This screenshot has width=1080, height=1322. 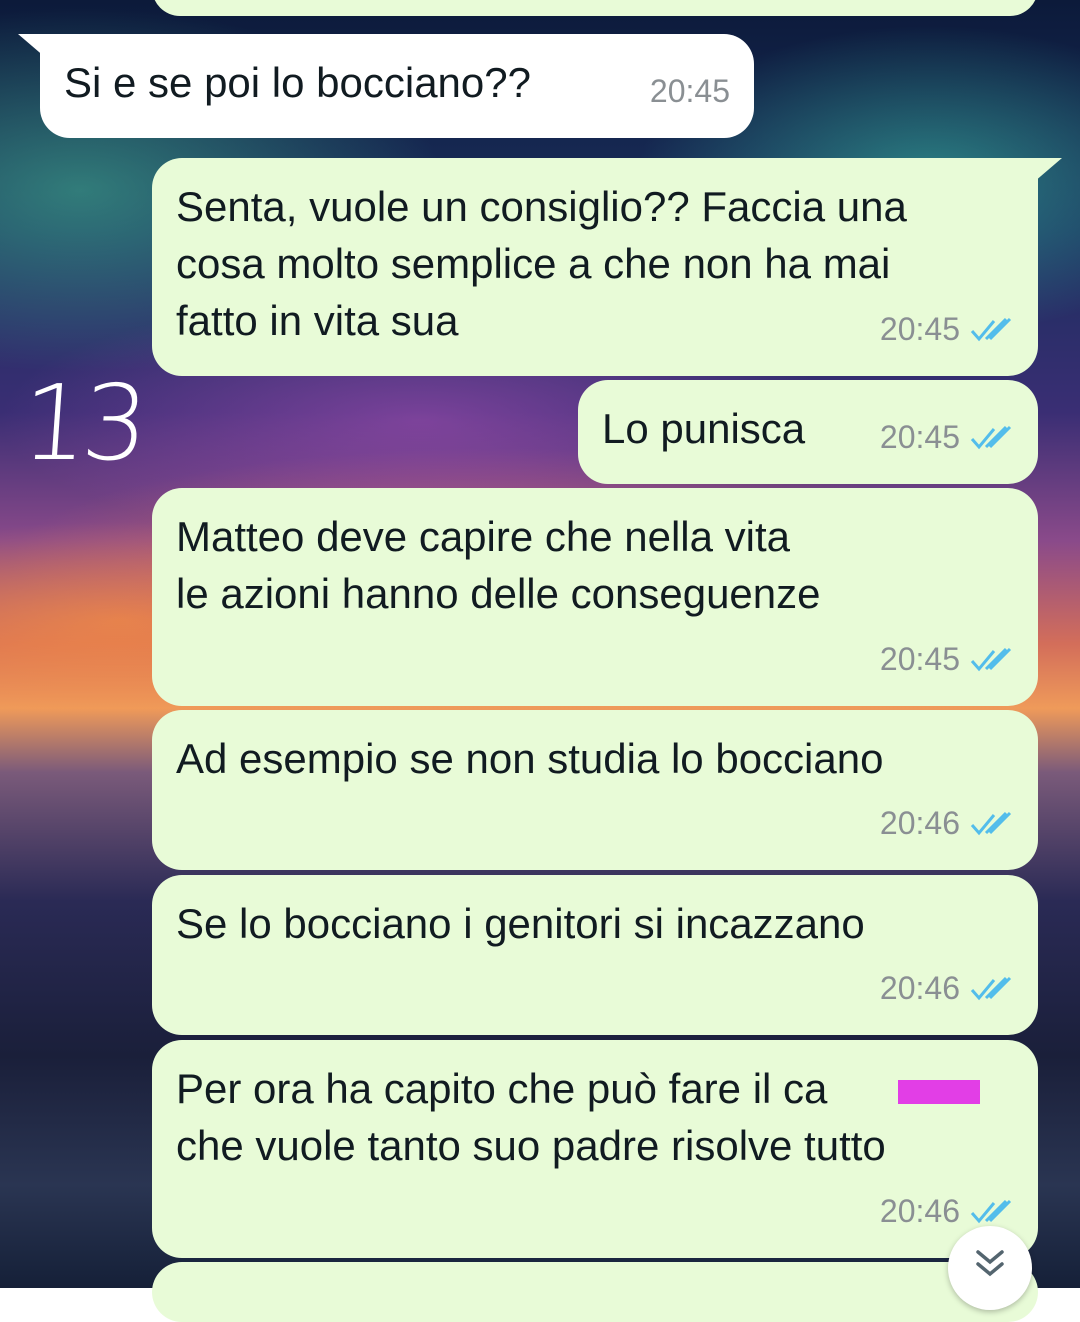 I want to click on message-text: Se lo bocciano i genitori si incazzano, so click(x=520, y=923).